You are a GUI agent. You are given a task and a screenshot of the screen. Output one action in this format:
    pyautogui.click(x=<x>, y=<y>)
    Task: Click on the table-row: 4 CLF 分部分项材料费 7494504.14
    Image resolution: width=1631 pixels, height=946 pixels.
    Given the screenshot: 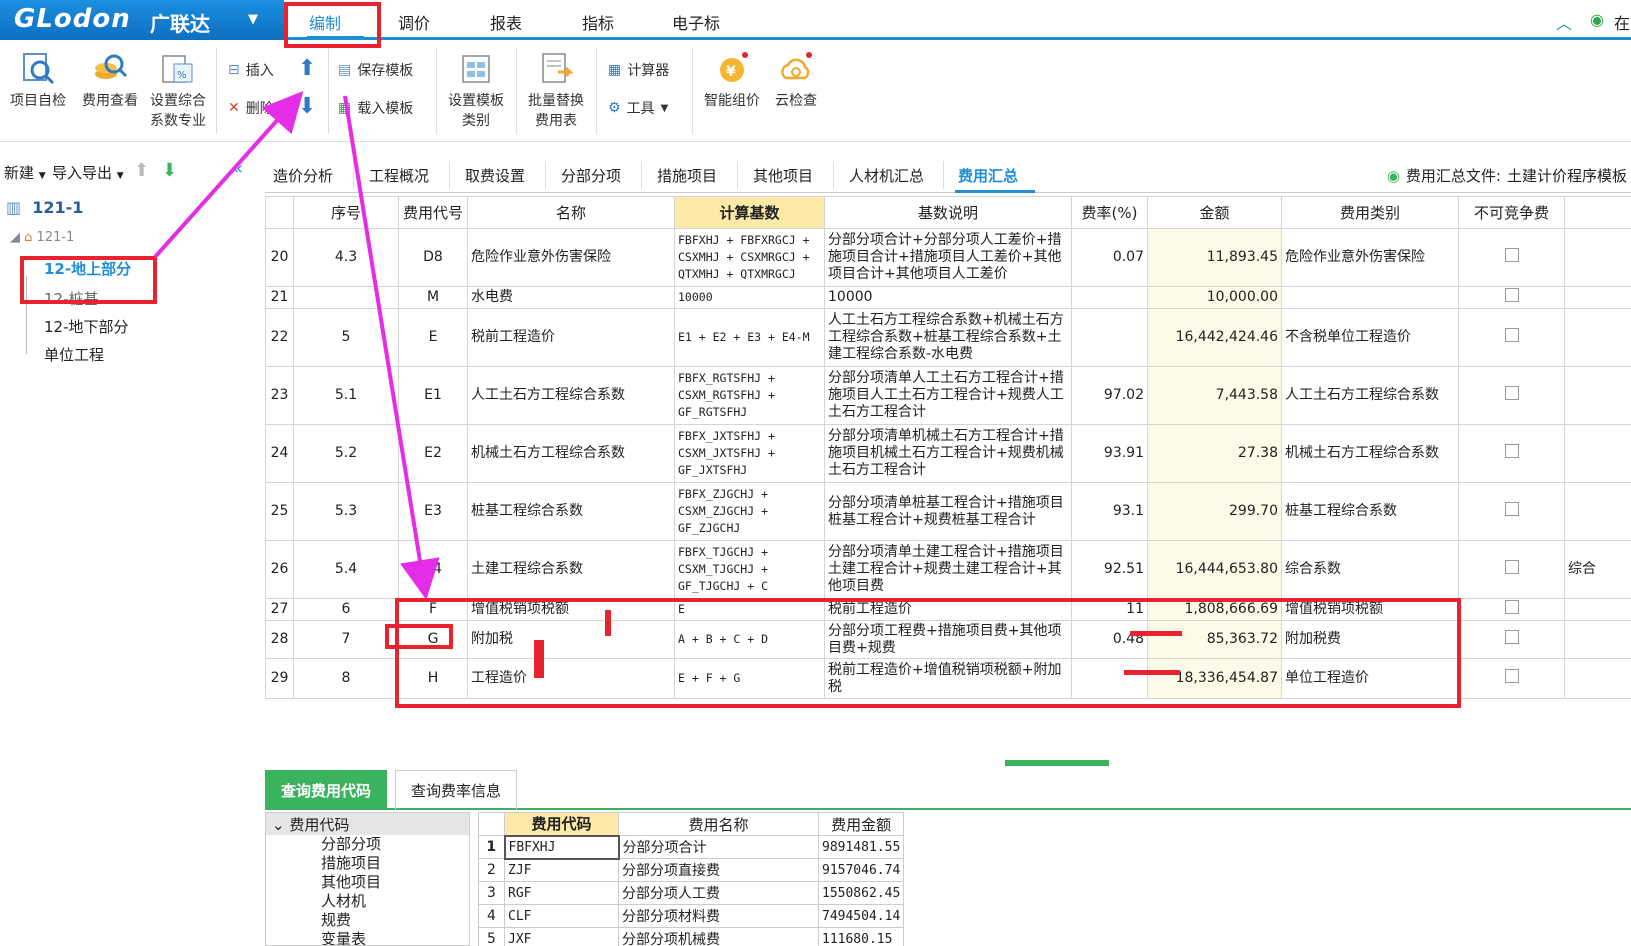 What is the action you would take?
    pyautogui.click(x=691, y=916)
    